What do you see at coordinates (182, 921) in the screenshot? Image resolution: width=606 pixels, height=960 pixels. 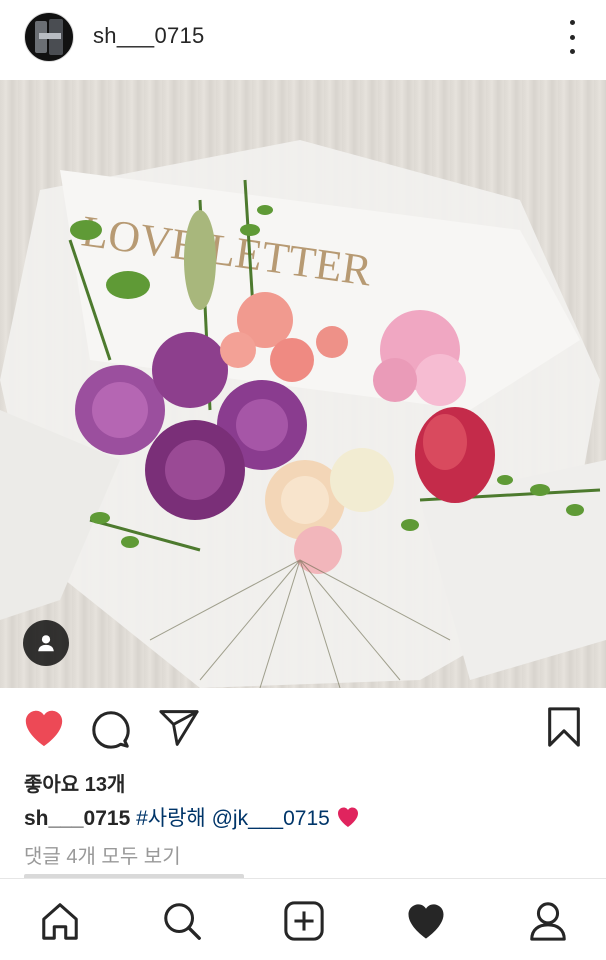 I see `search-icon` at bounding box center [182, 921].